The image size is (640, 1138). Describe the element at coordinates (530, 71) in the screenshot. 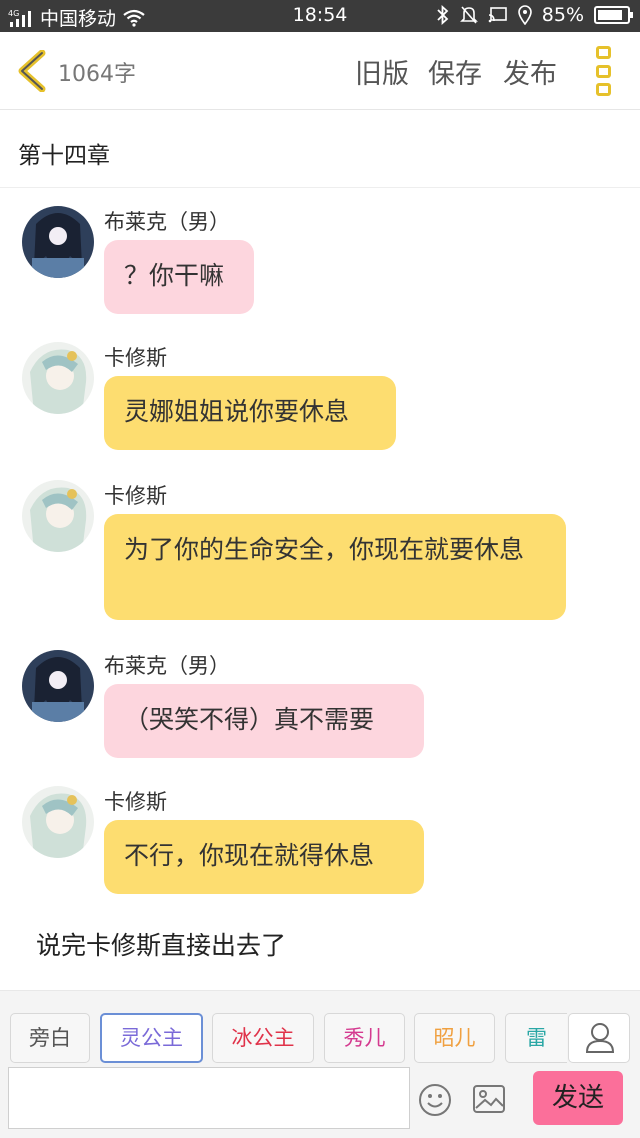

I see `publish-button: 发布` at that location.